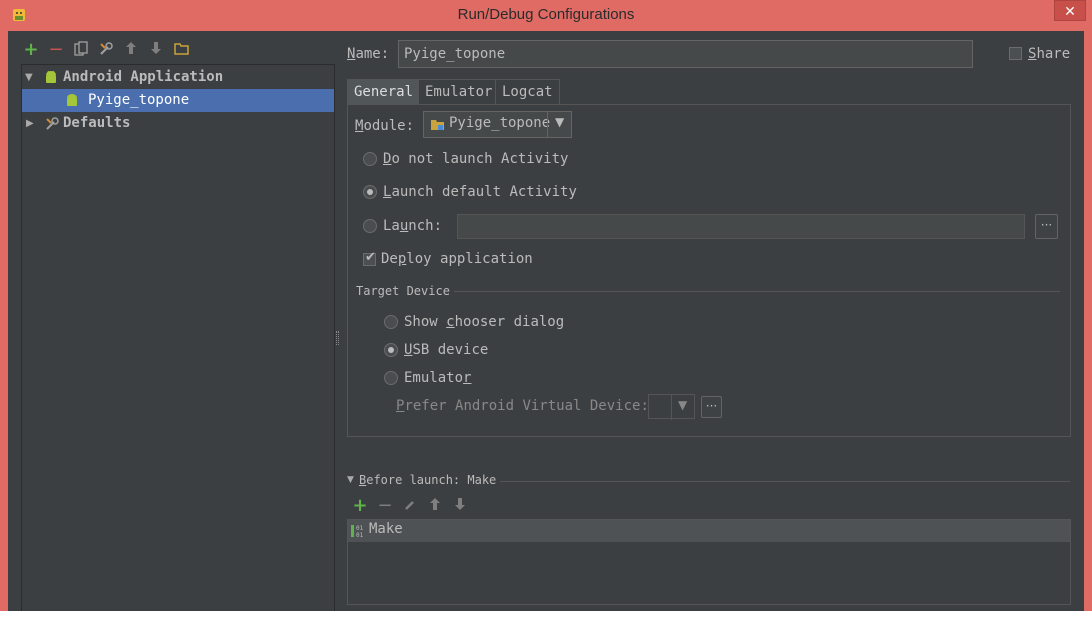  I want to click on edit-icon, so click(410, 506).